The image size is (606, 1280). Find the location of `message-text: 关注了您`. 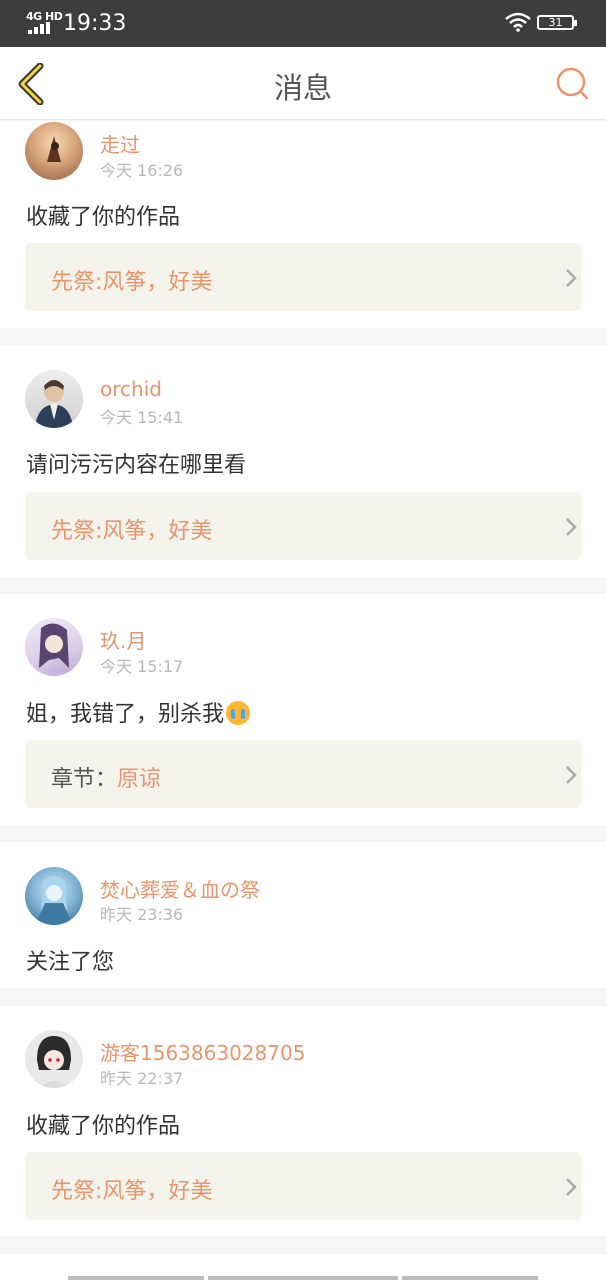

message-text: 关注了您 is located at coordinates (70, 962).